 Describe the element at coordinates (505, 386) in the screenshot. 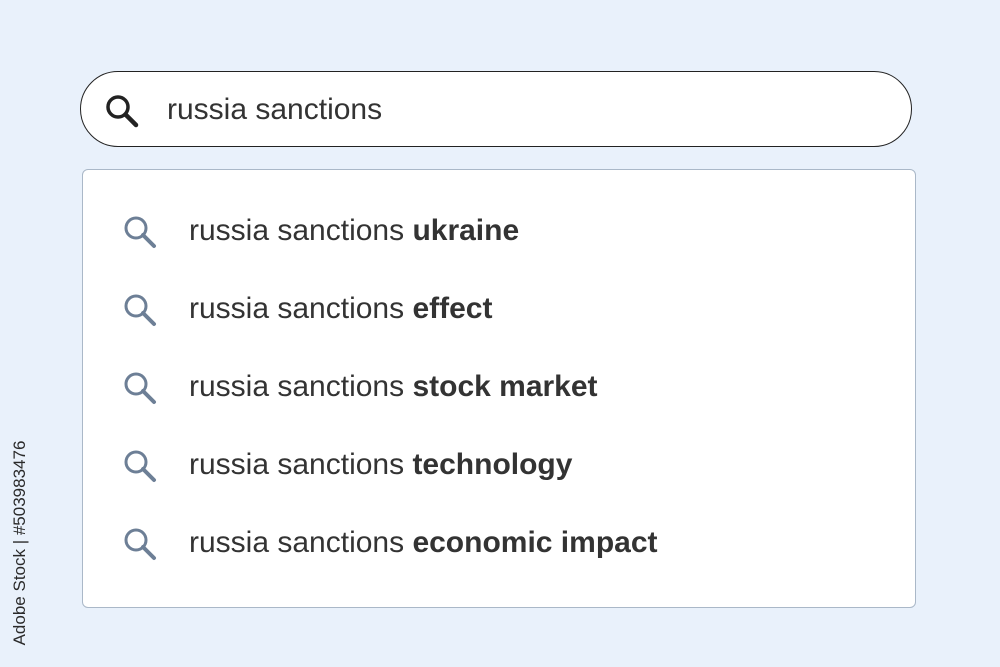

I see `suggestion-completion: stock market` at that location.